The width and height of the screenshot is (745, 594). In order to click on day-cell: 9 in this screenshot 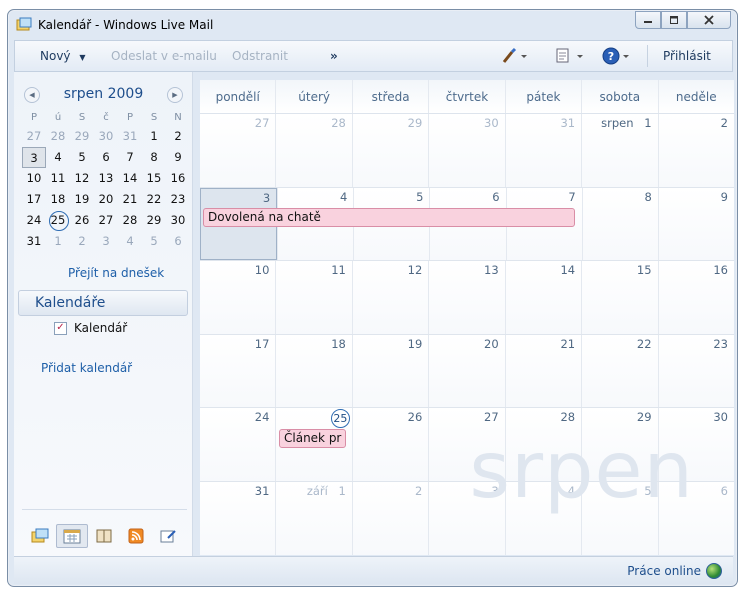, I will do `click(695, 223)`.